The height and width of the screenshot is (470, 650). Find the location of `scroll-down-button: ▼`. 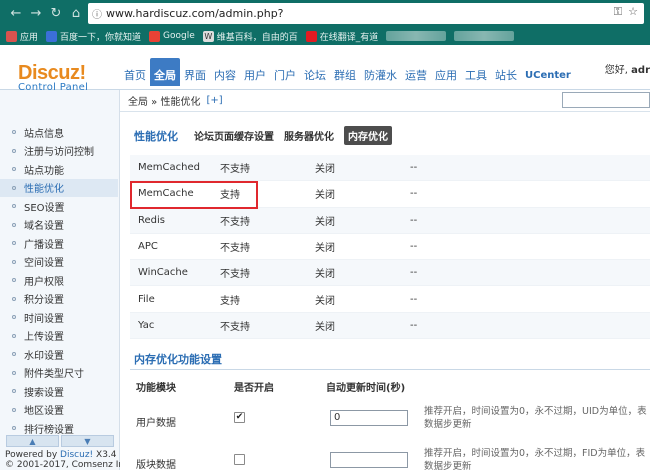

scroll-down-button: ▼ is located at coordinates (87, 441).